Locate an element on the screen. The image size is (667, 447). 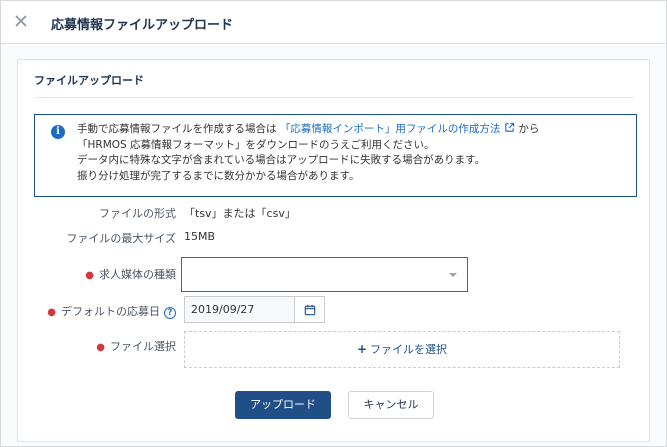
calendar-icon is located at coordinates (310, 310).